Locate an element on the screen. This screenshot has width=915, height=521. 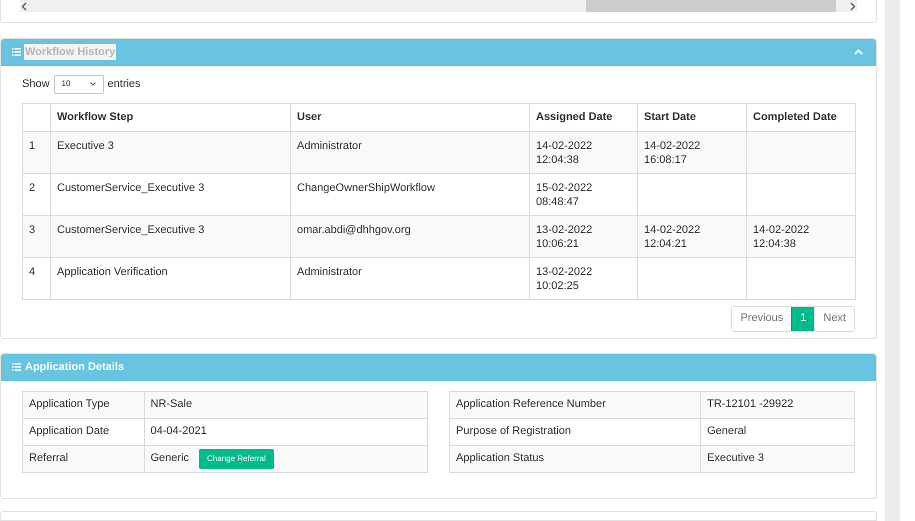
panel-title: Application Details is located at coordinates (74, 367).